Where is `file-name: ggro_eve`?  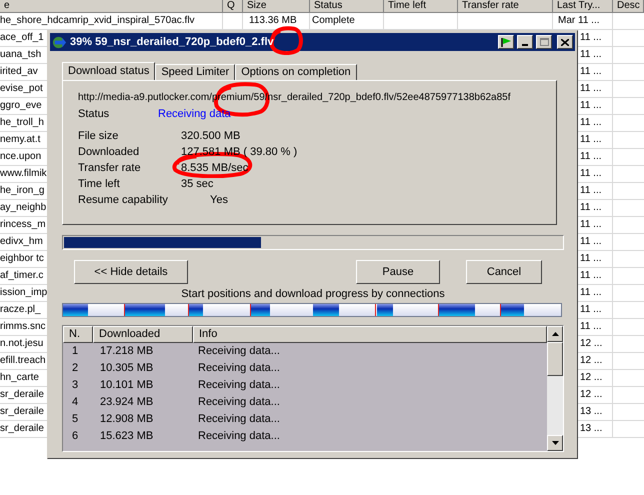 file-name: ggro_eve is located at coordinates (21, 105).